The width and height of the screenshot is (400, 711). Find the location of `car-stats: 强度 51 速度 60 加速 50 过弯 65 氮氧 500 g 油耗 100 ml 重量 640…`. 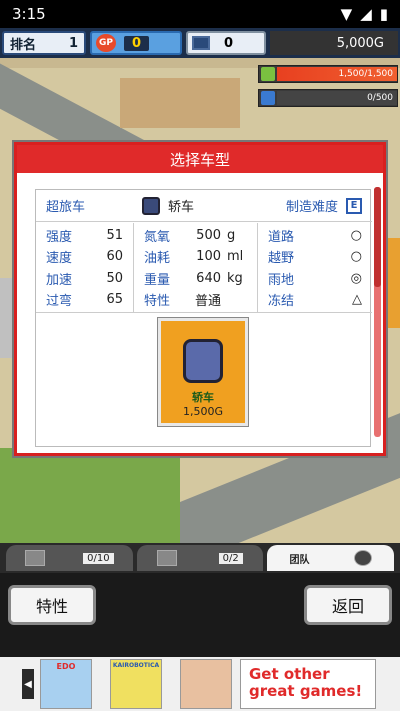

car-stats: 强度 51 速度 60 加速 50 过弯 65 氮氧 500 g 油耗 100 ml 重量 640… is located at coordinates (204, 268).